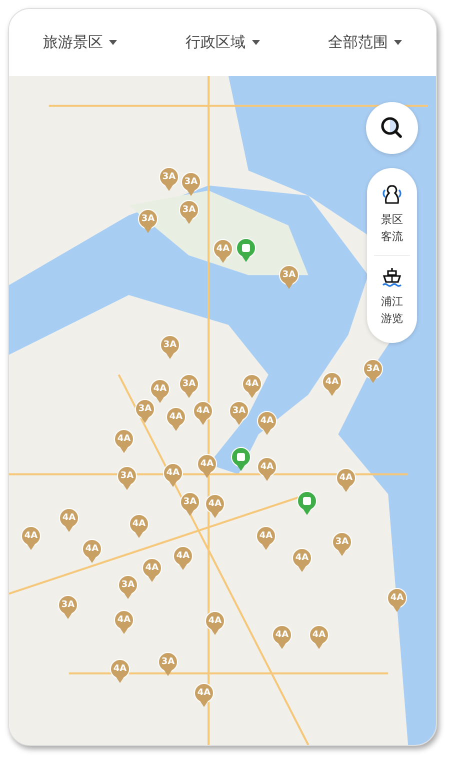  I want to click on ship-icon, so click(392, 277).